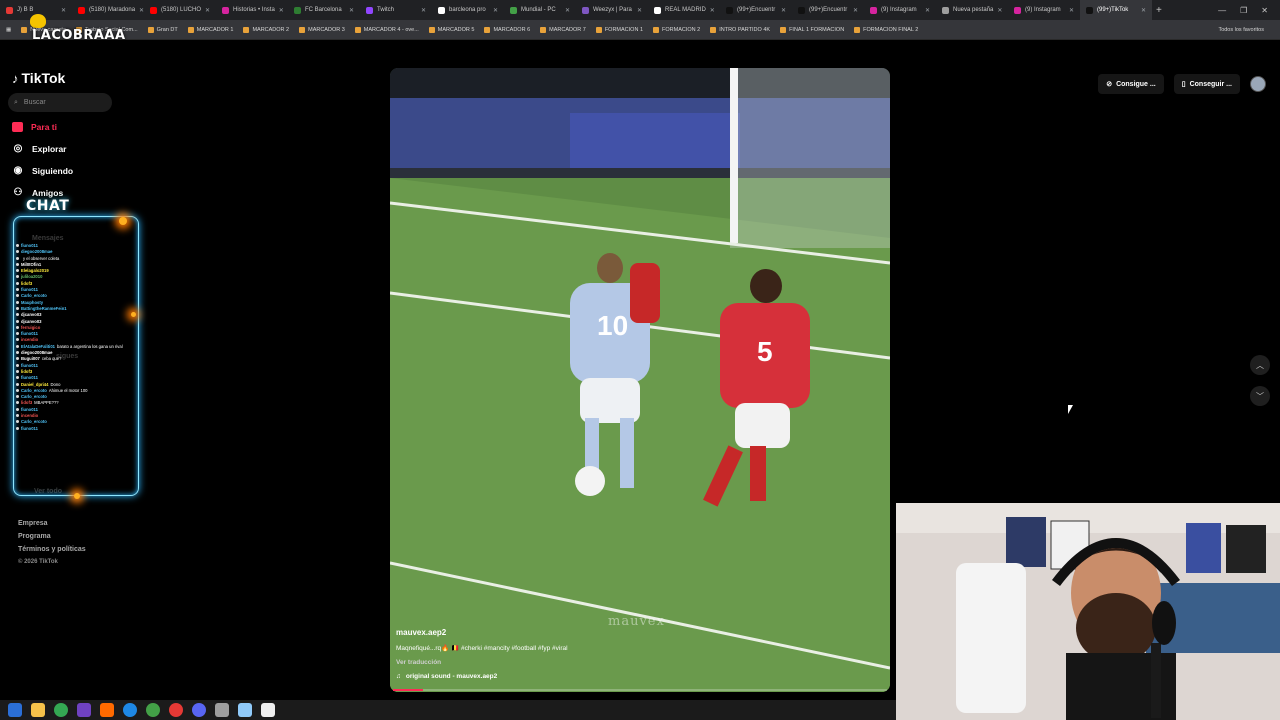 Image resolution: width=1280 pixels, height=720 pixels. I want to click on chat-username: lidof3, so click(27, 371).